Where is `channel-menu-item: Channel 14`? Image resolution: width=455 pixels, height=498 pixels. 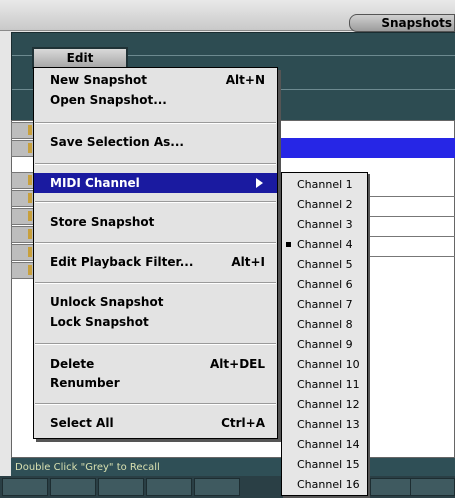 channel-menu-item: Channel 14 is located at coordinates (324, 445).